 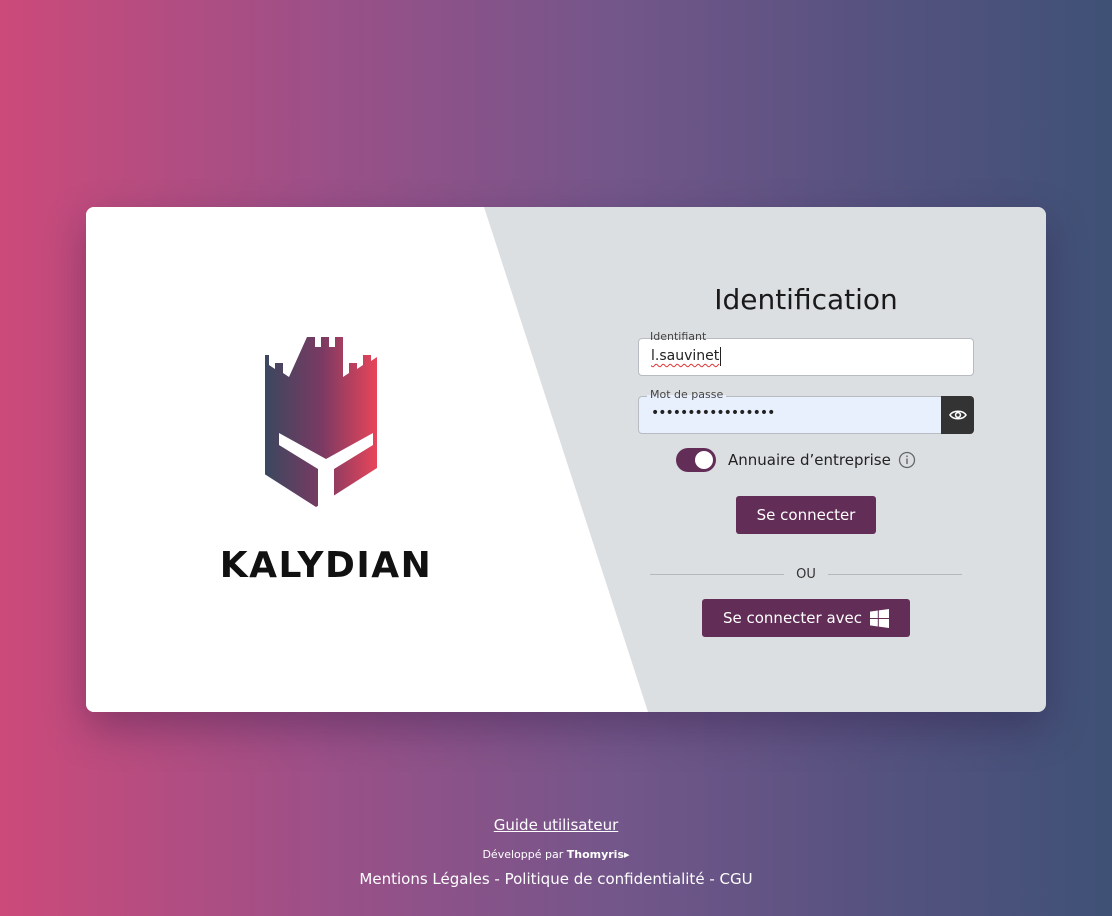 What do you see at coordinates (685, 356) in the screenshot?
I see `username-value: l.sauvinet` at bounding box center [685, 356].